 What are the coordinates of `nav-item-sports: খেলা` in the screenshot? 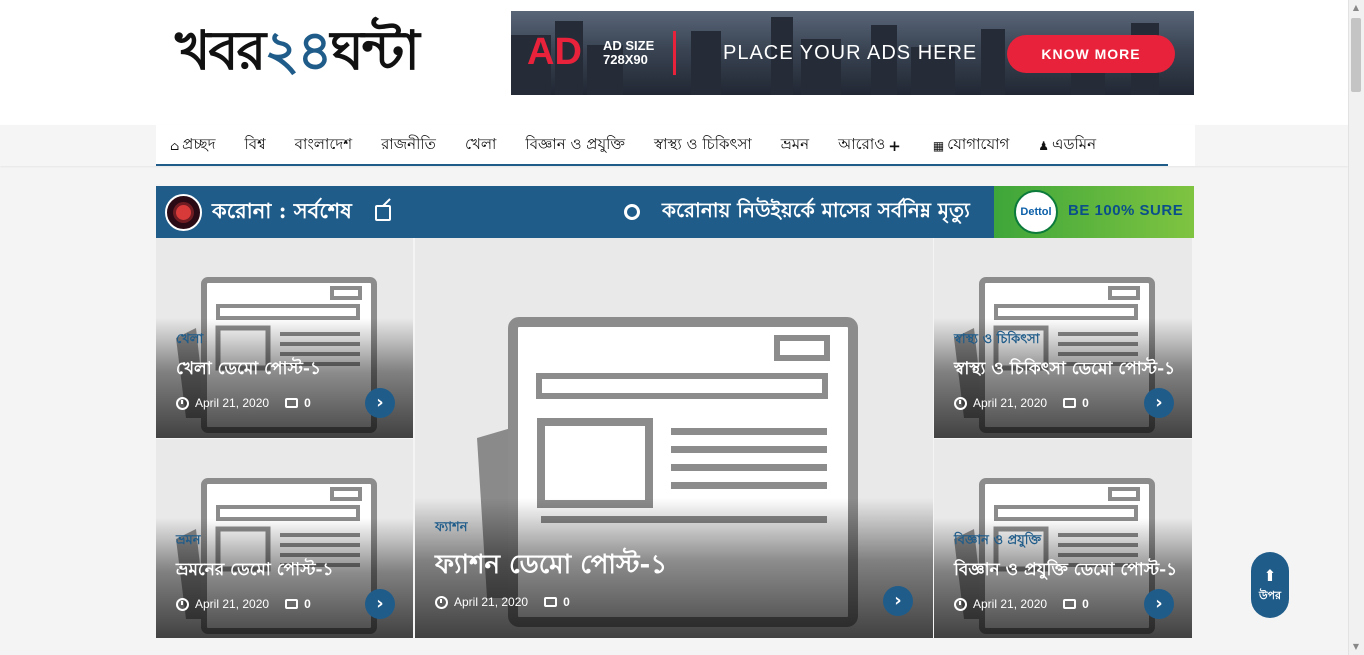 It's located at (480, 145).